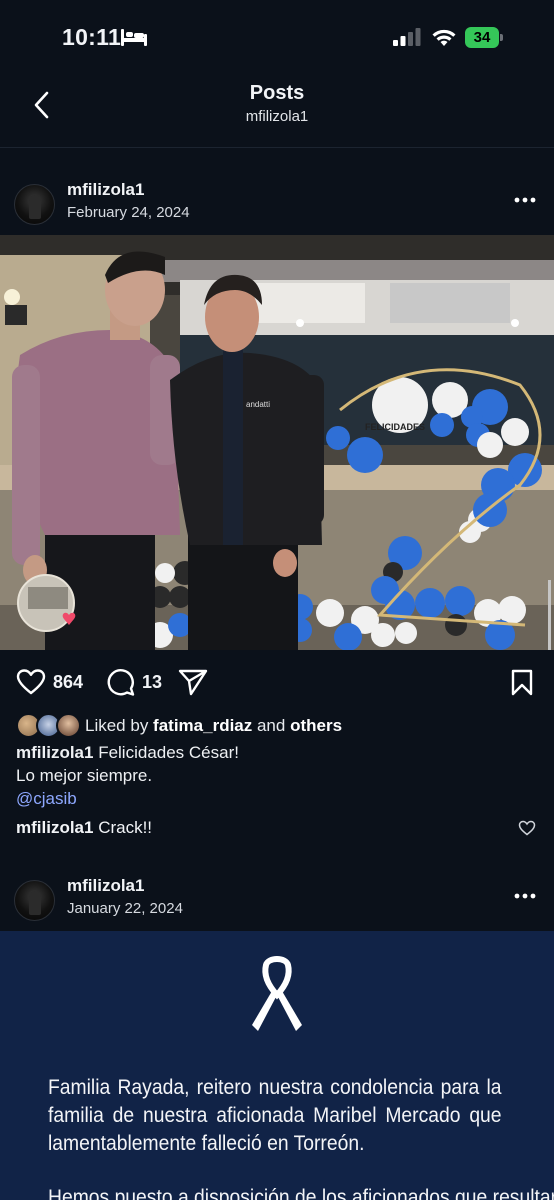  What do you see at coordinates (444, 37) in the screenshot?
I see `wifi-icon` at bounding box center [444, 37].